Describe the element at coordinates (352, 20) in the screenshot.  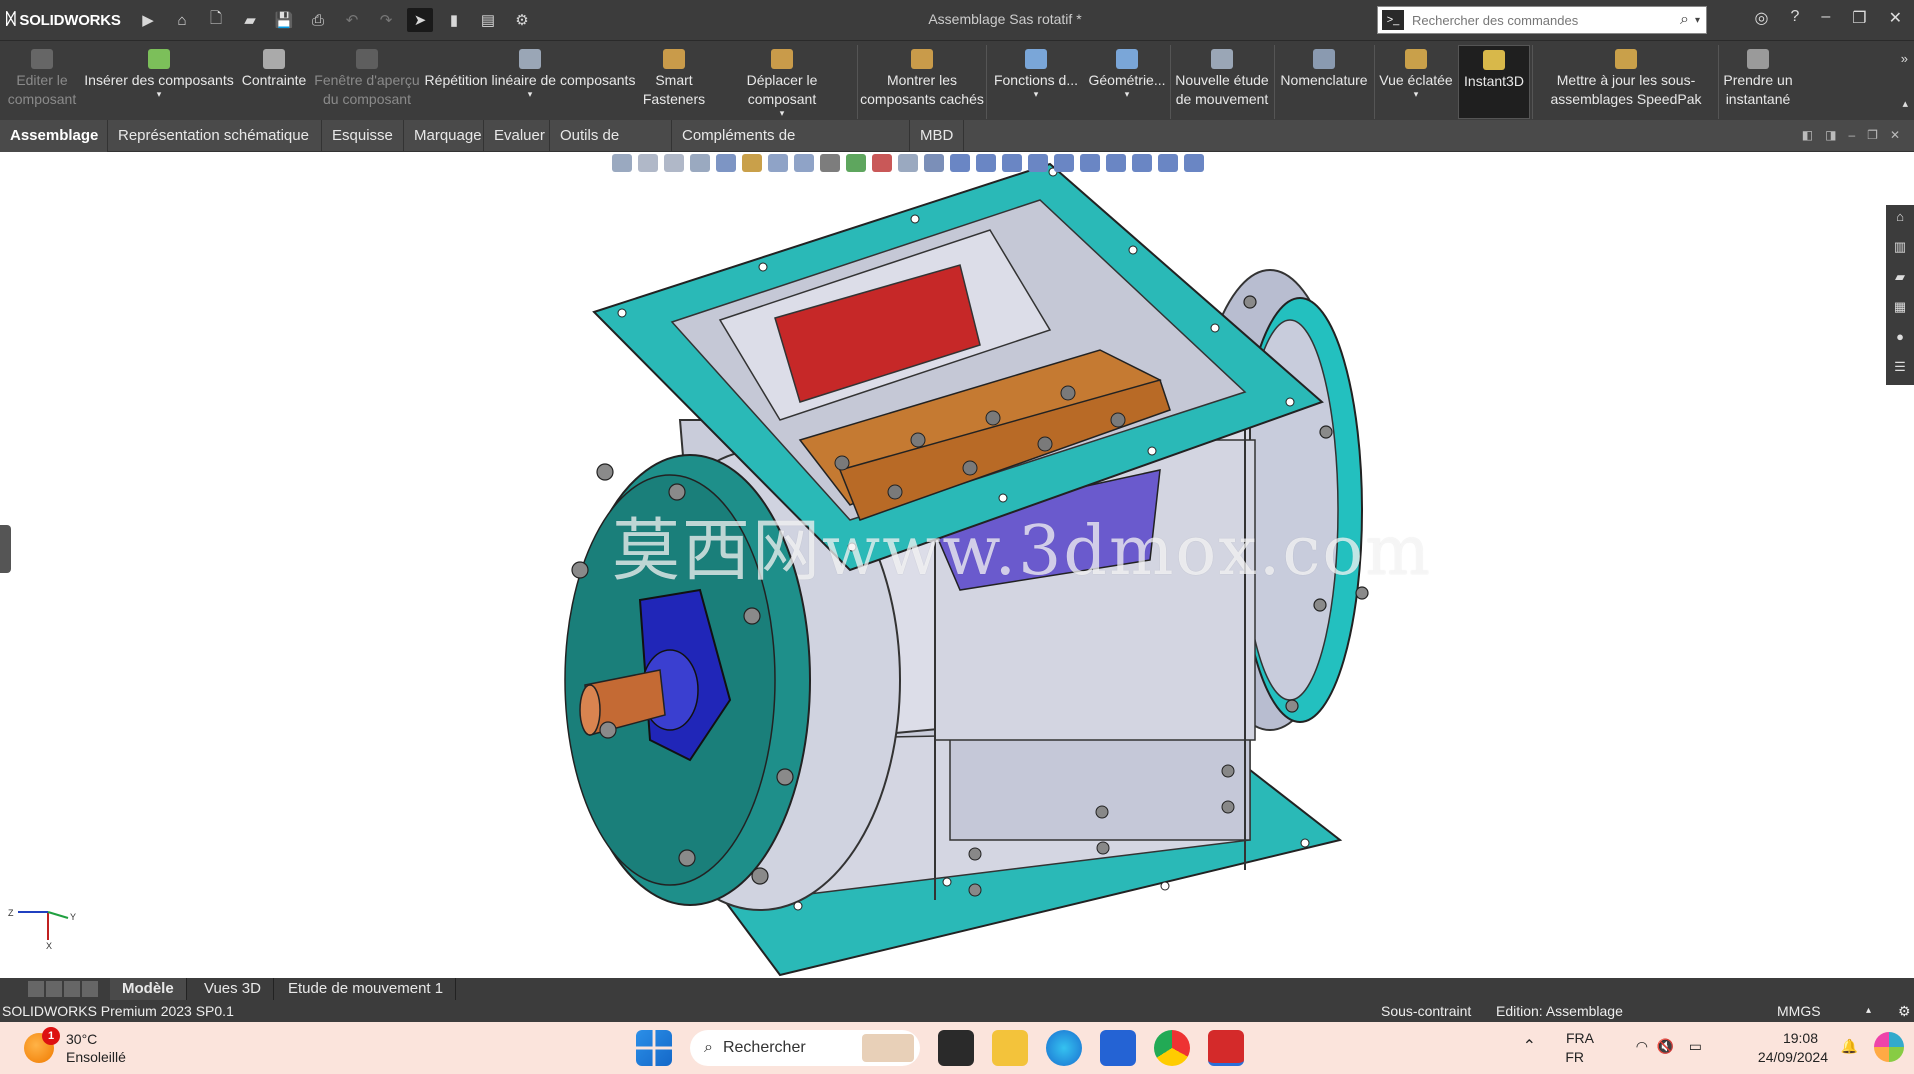
I see `undo-icon: ↶` at that location.